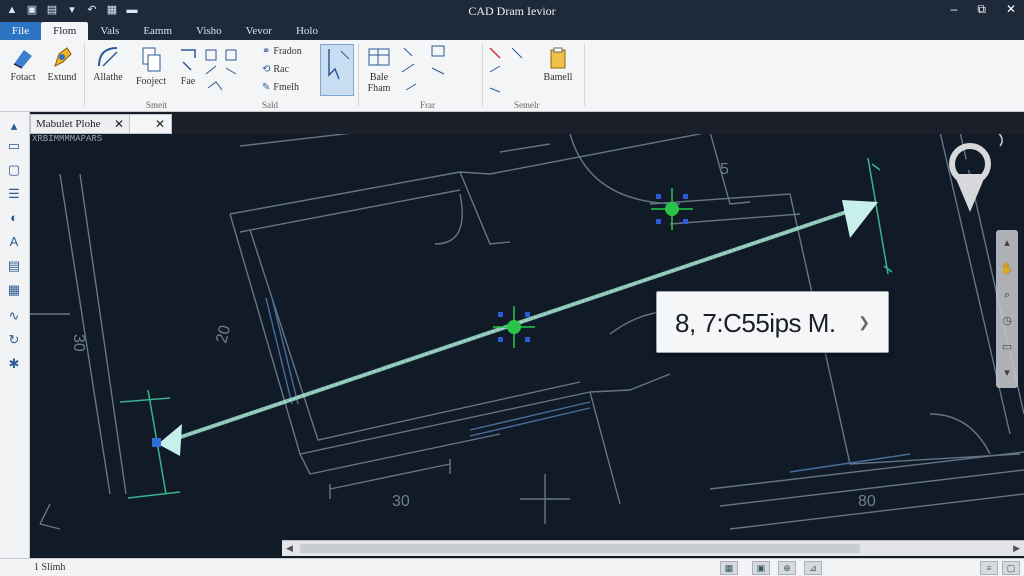 This screenshot has height=576, width=1024. What do you see at coordinates (14, 364) in the screenshot?
I see `snap-icon: ✱` at bounding box center [14, 364].